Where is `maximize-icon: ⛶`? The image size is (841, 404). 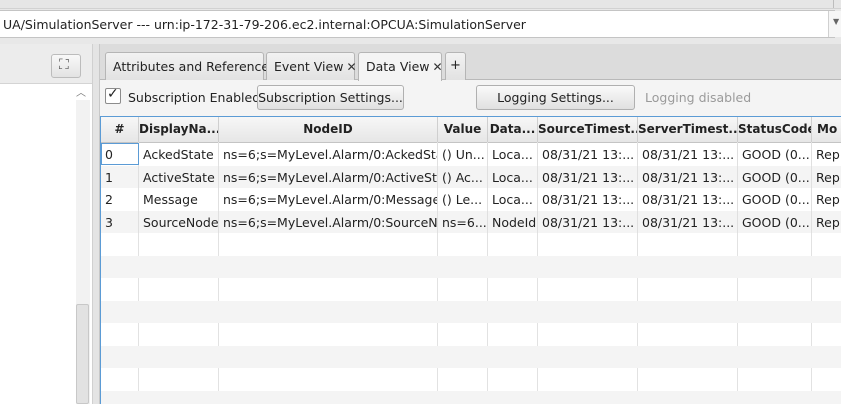 maximize-icon: ⛶ is located at coordinates (64, 65).